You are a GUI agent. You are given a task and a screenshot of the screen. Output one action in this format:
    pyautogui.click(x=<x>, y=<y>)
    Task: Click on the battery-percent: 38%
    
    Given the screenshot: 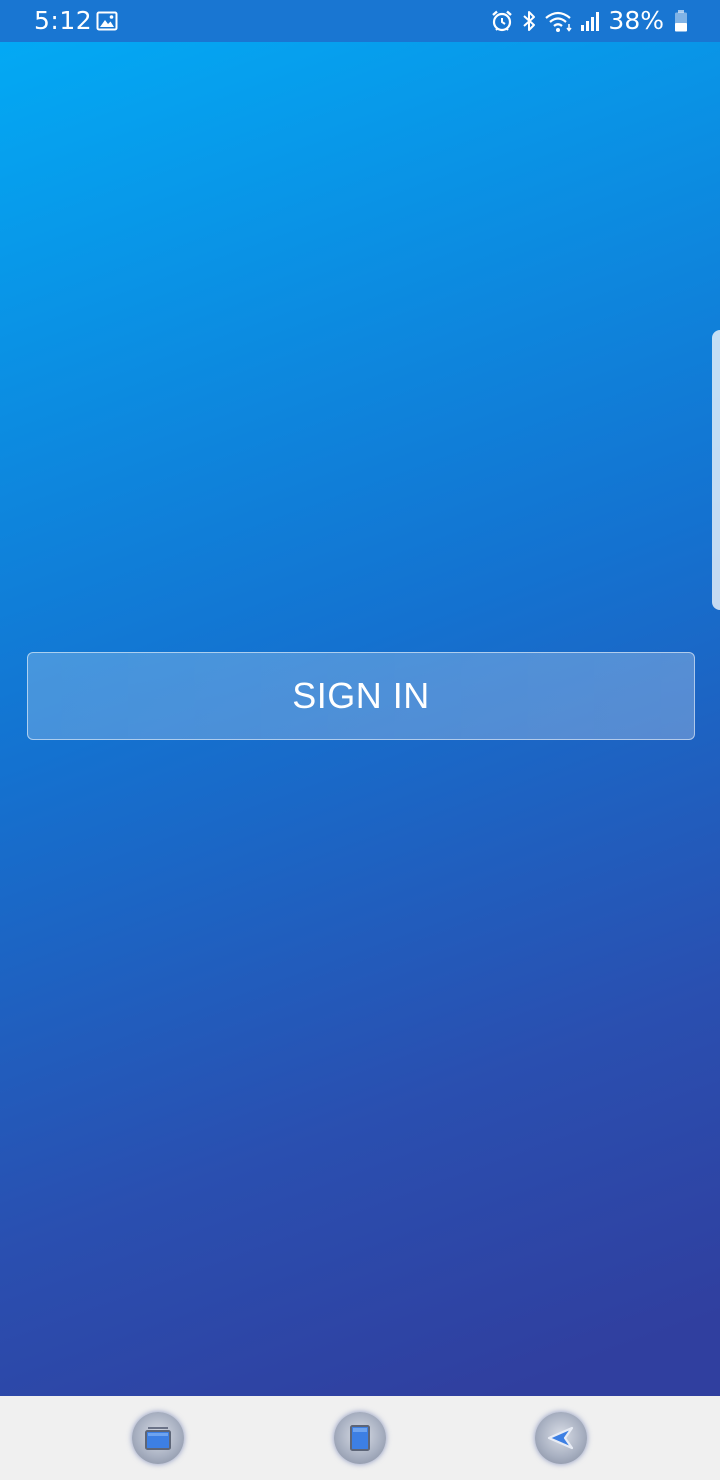 What is the action you would take?
    pyautogui.click(x=636, y=20)
    